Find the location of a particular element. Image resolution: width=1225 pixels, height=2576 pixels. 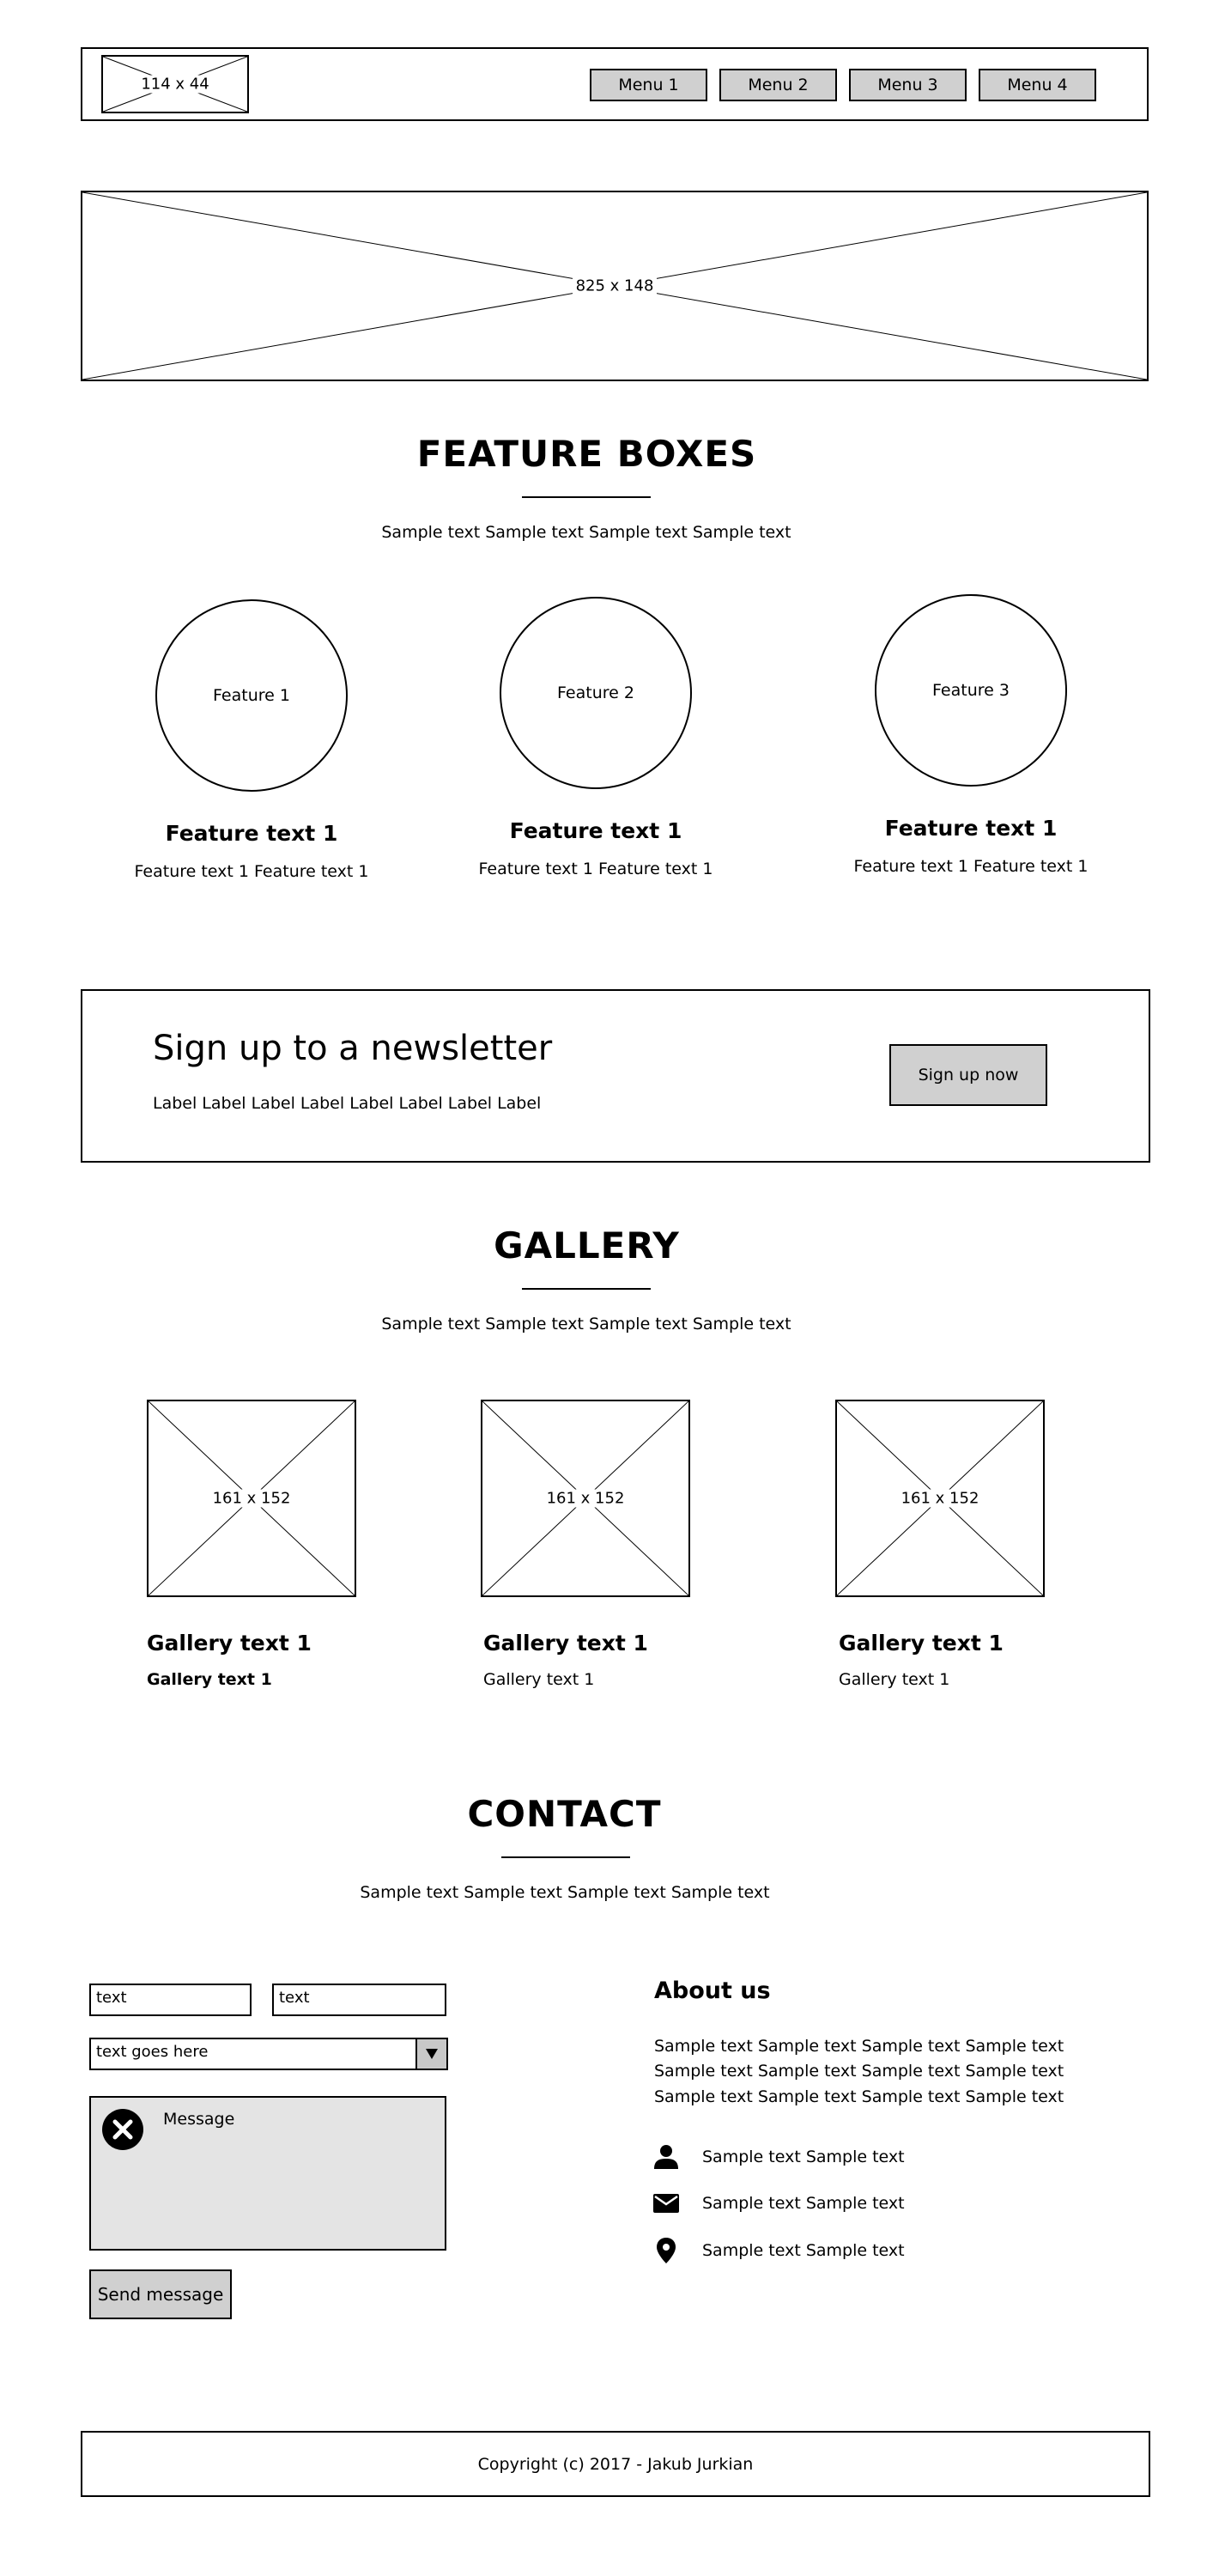

gallery-image-3: 161 x 152 is located at coordinates (940, 1499).